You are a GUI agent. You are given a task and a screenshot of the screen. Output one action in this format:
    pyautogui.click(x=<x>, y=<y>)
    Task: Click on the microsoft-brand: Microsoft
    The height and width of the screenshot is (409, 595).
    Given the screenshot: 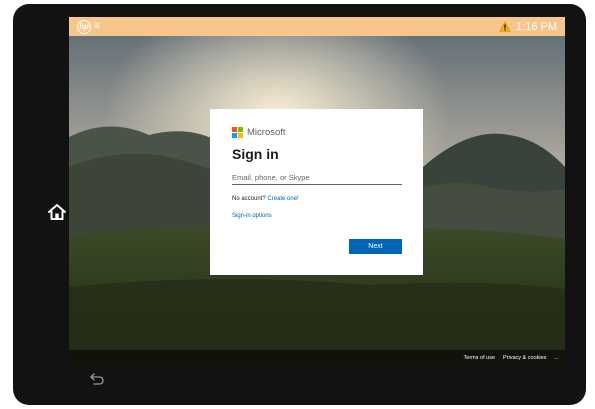 What is the action you would take?
    pyautogui.click(x=317, y=132)
    